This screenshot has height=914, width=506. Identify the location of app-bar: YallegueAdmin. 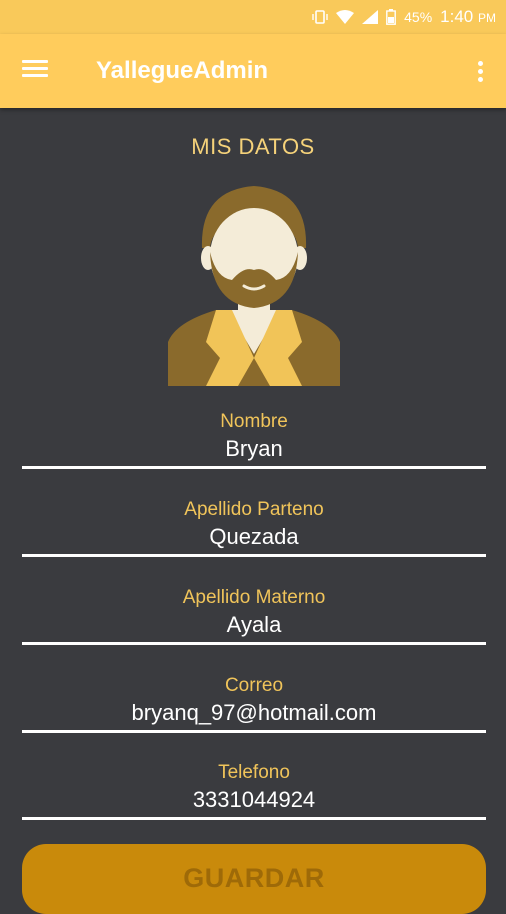
(253, 71).